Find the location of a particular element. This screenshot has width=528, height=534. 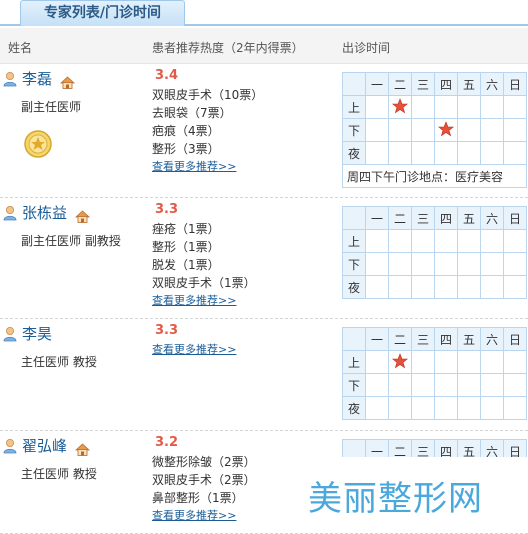

schedule-day-header: 五 is located at coordinates (469, 218).